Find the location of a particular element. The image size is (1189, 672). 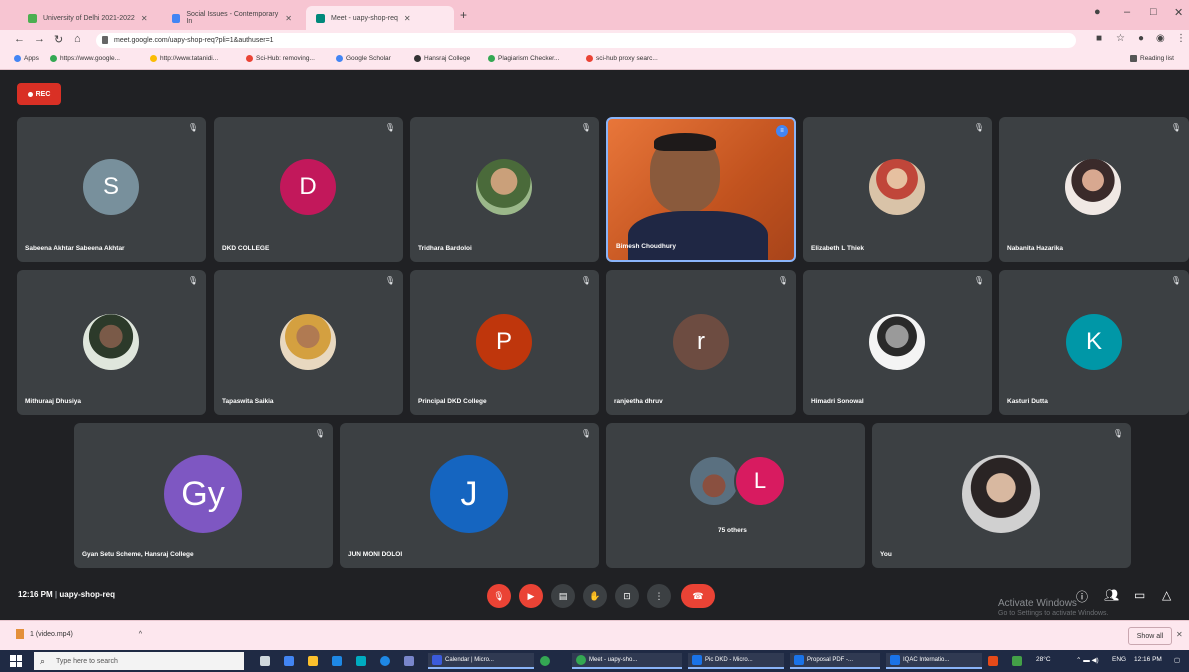

bookmark-icon is located at coordinates (491, 58).